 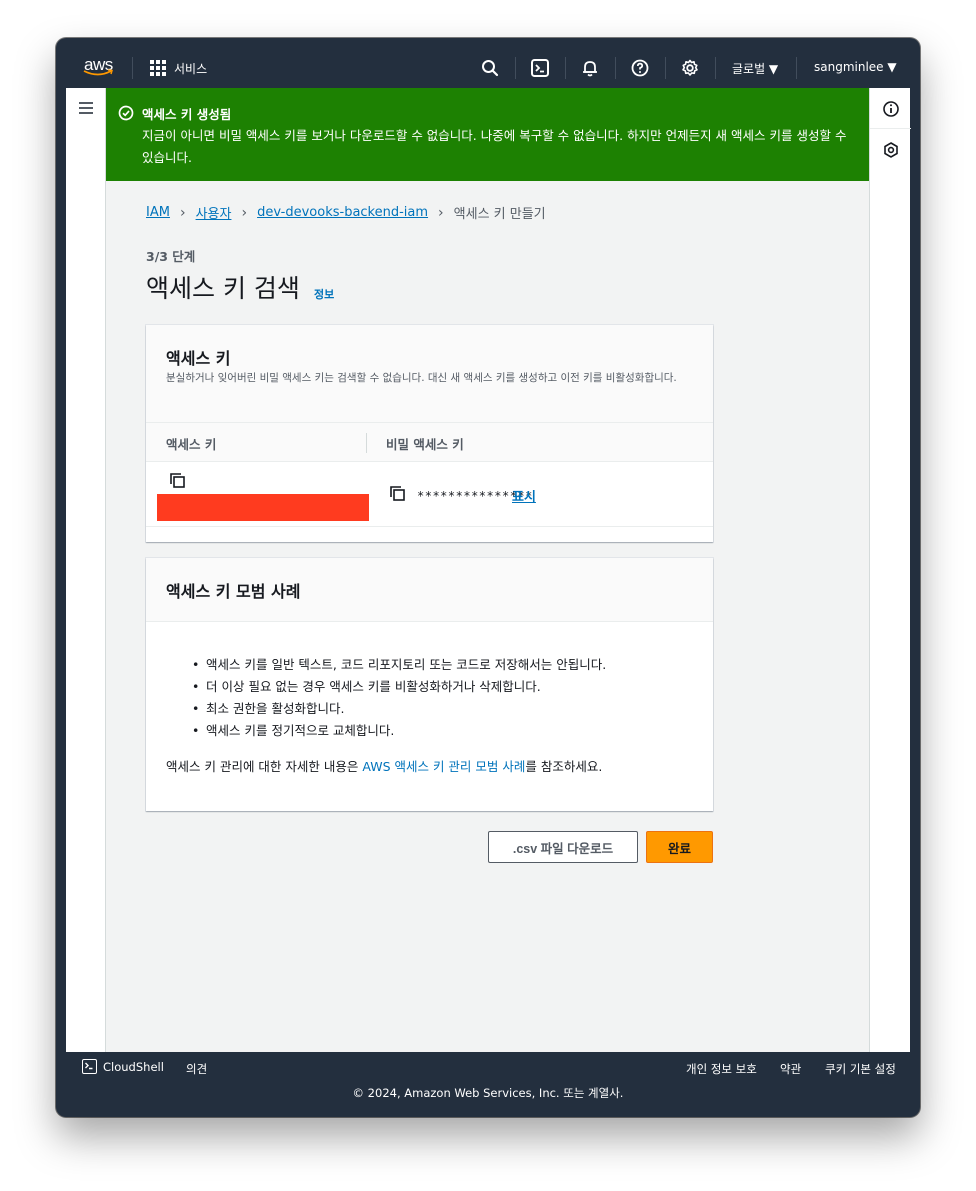 What do you see at coordinates (233, 591) in the screenshot?
I see `card-title: 액세스 키 모범 사례` at bounding box center [233, 591].